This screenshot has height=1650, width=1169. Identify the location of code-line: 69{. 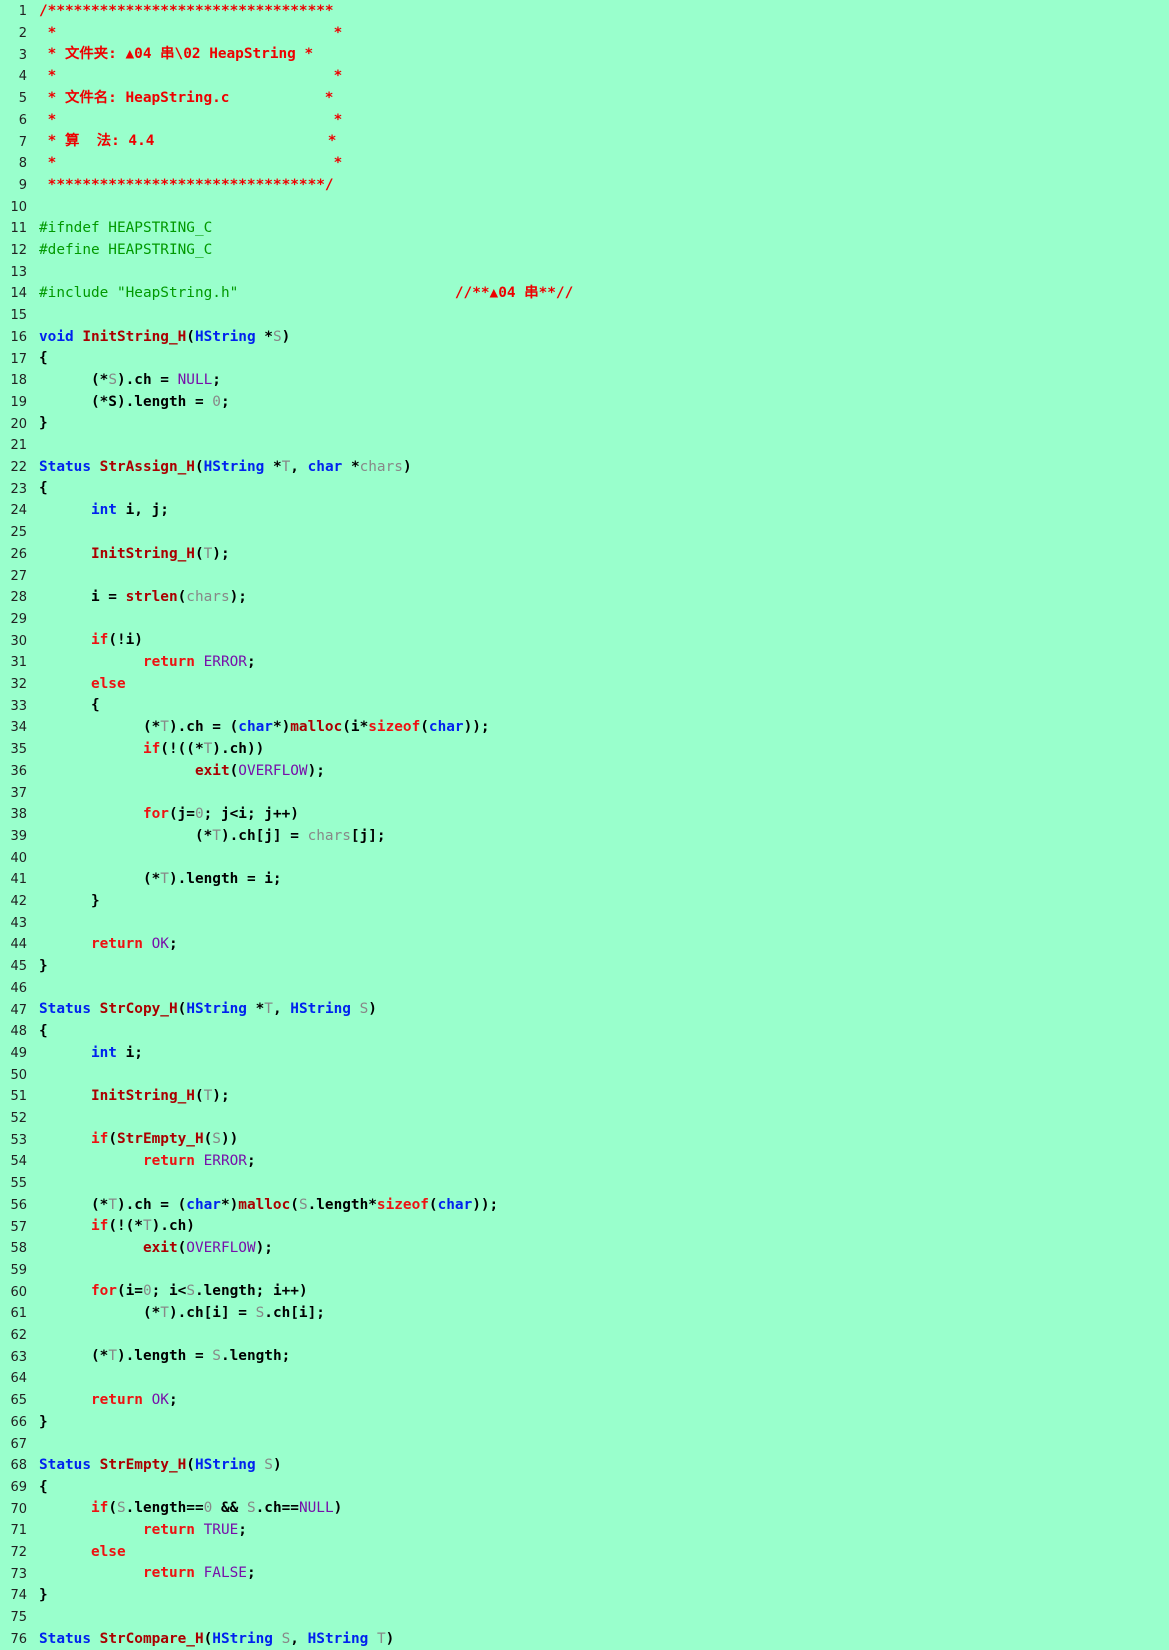
(584, 1488).